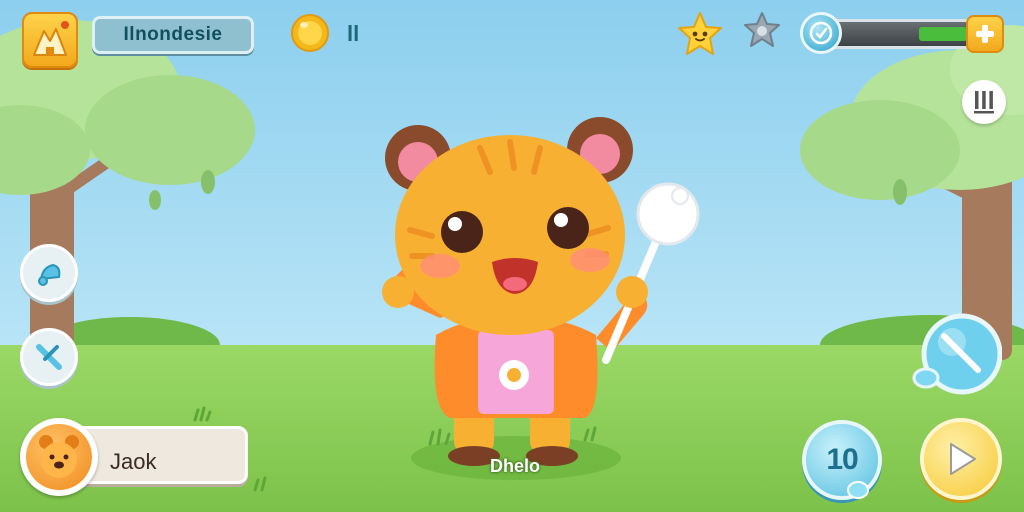  I want to click on drop-icon, so click(858, 490).